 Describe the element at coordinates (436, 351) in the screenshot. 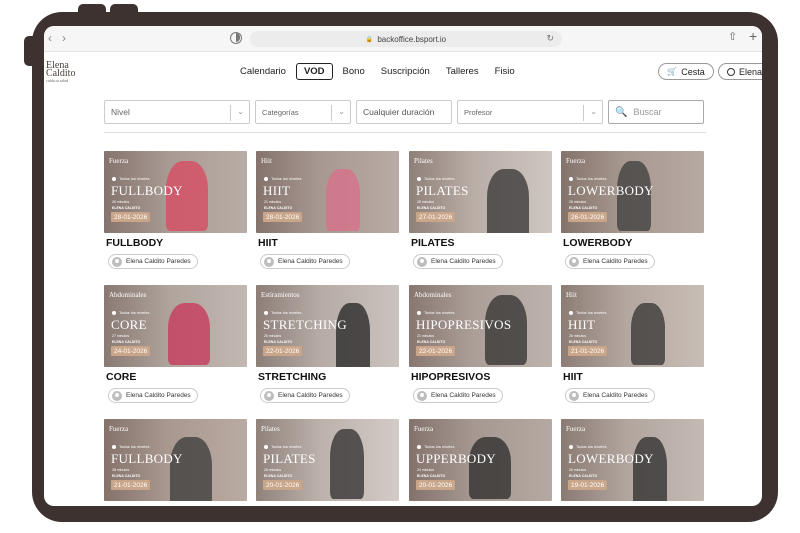

I see `thumbnail-date: 22-01-2026` at that location.